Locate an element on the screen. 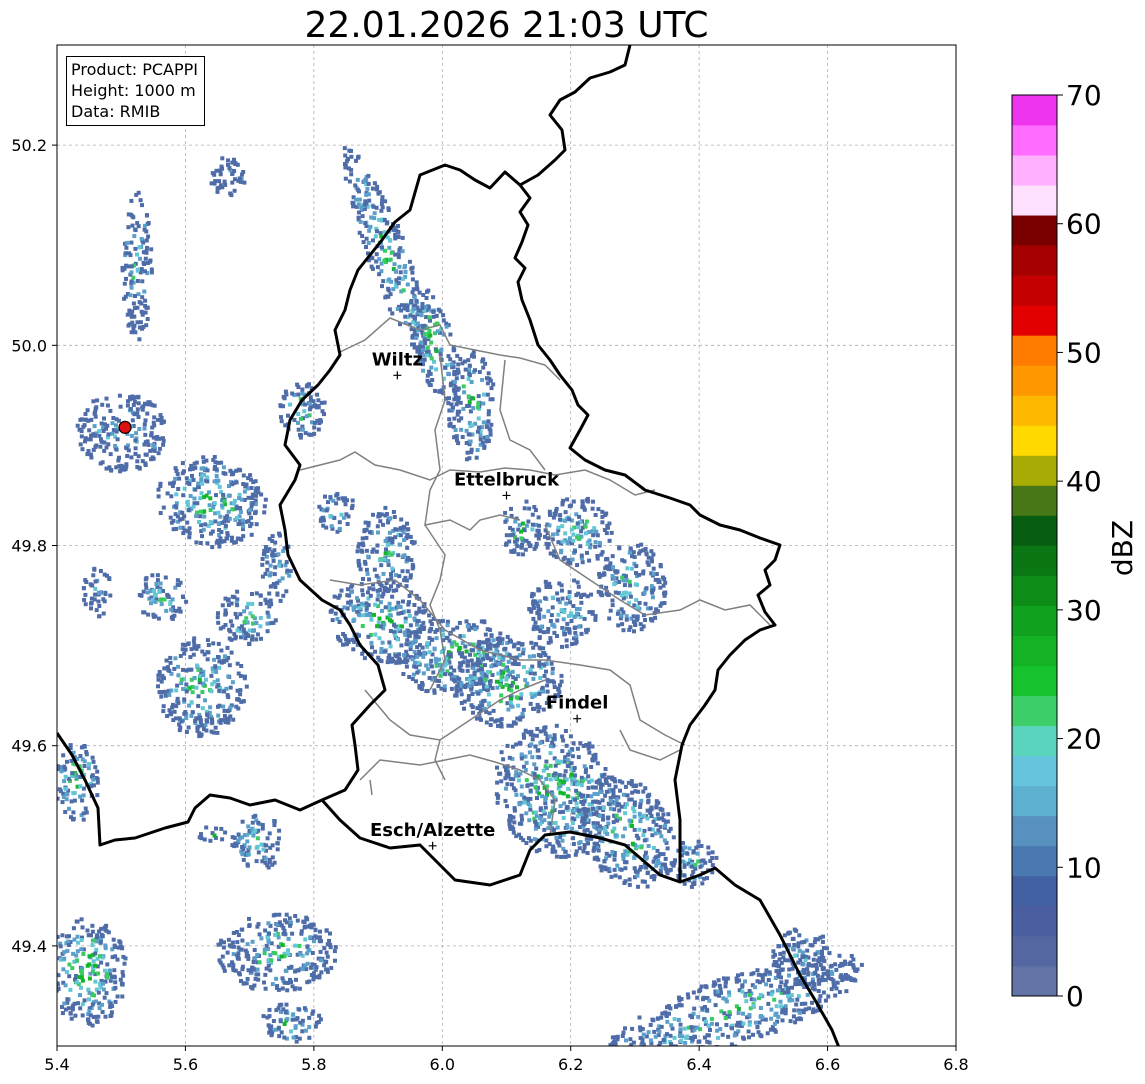 Image resolution: width=1145 pixels, height=1084 pixels. colorbar-bins is located at coordinates (1034, 546).